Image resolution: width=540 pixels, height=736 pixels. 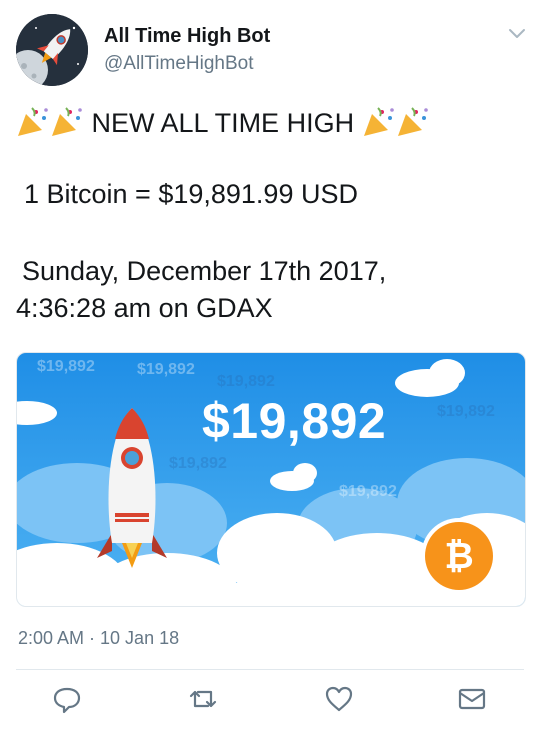 What do you see at coordinates (270, 702) in the screenshot?
I see `action-bar` at bounding box center [270, 702].